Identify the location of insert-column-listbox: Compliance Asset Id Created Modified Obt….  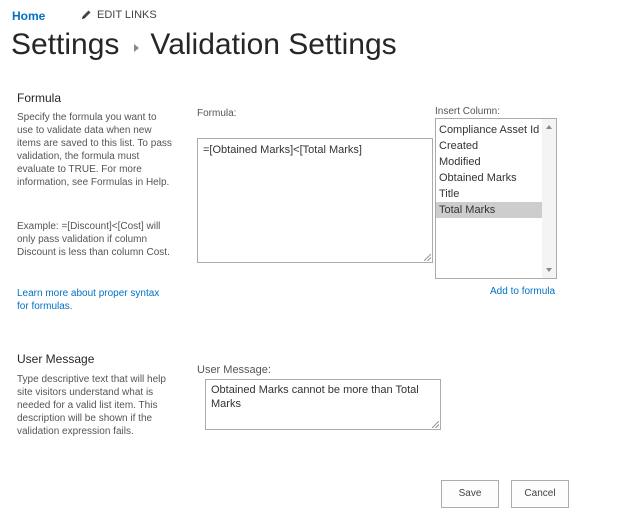
(496, 198).